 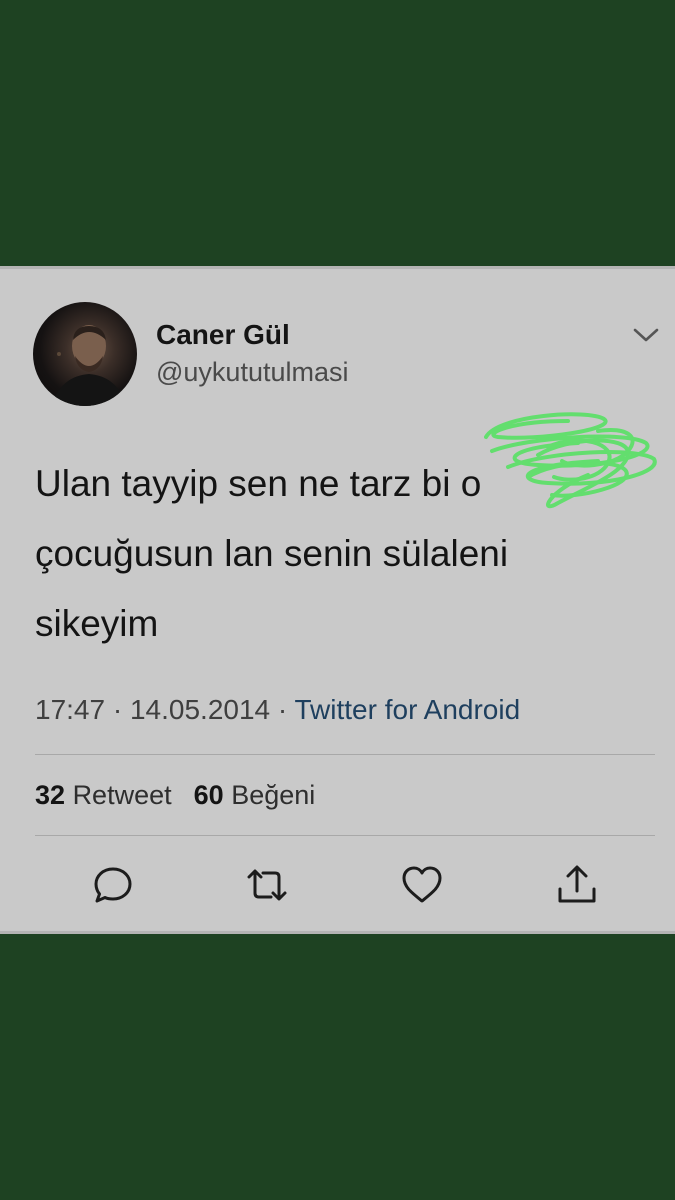 I want to click on chevron-down-icon, so click(x=646, y=335).